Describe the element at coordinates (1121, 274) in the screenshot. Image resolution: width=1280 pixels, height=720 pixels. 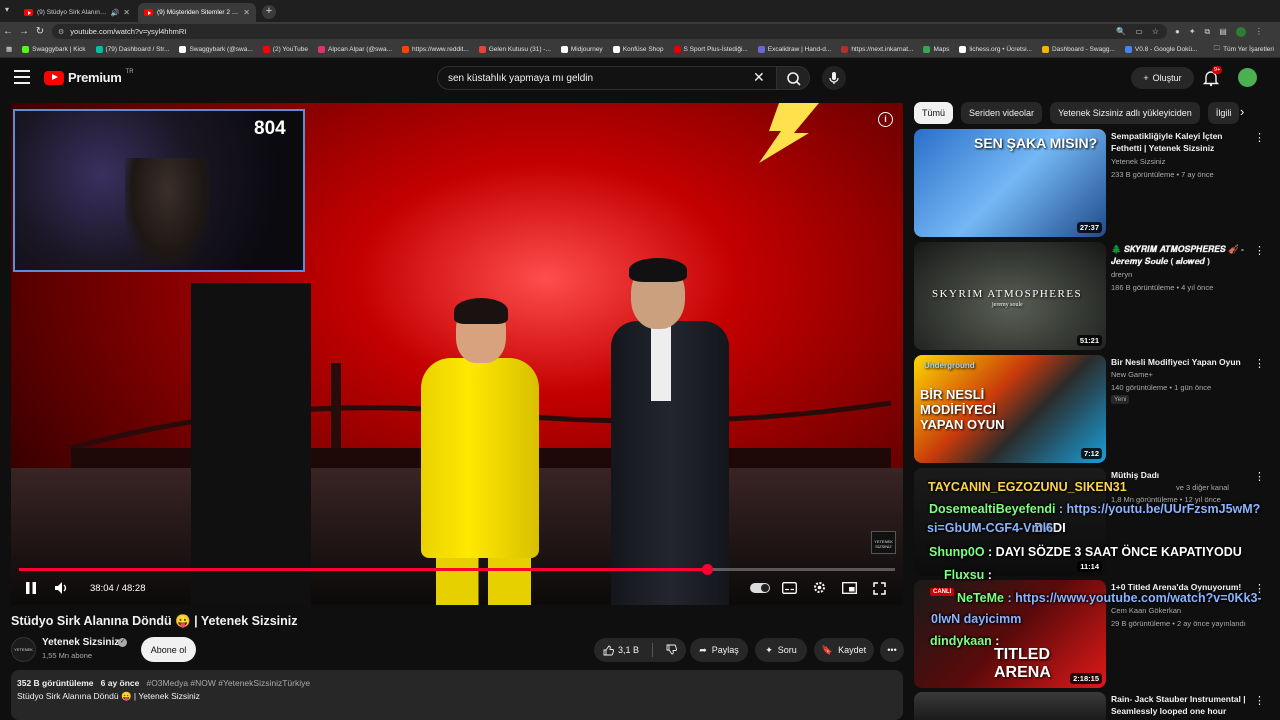
I see `rec-channel: dreryn` at that location.